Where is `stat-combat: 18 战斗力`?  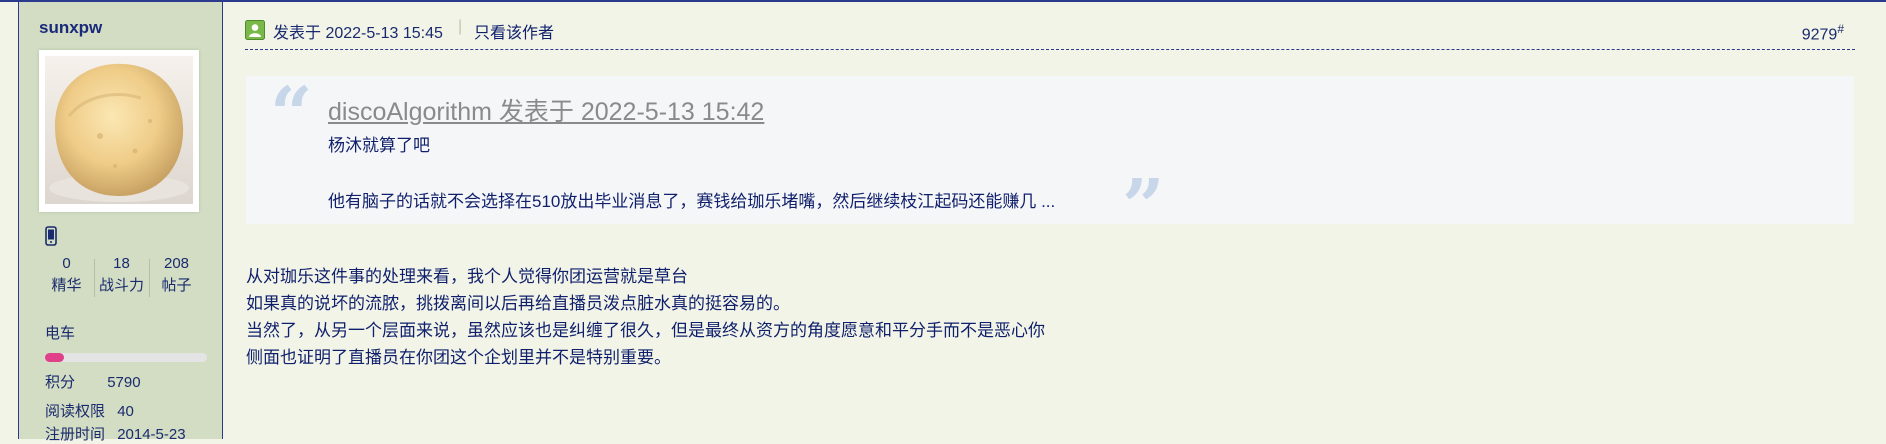
stat-combat: 18 战斗力 is located at coordinates (121, 275).